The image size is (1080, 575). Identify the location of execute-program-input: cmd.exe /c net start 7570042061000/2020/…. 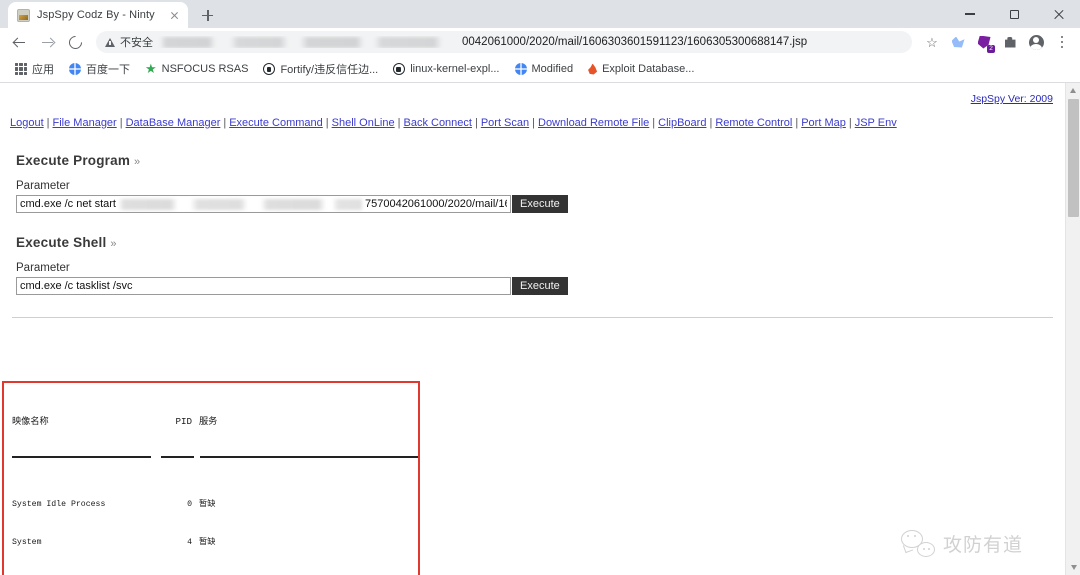
(263, 204).